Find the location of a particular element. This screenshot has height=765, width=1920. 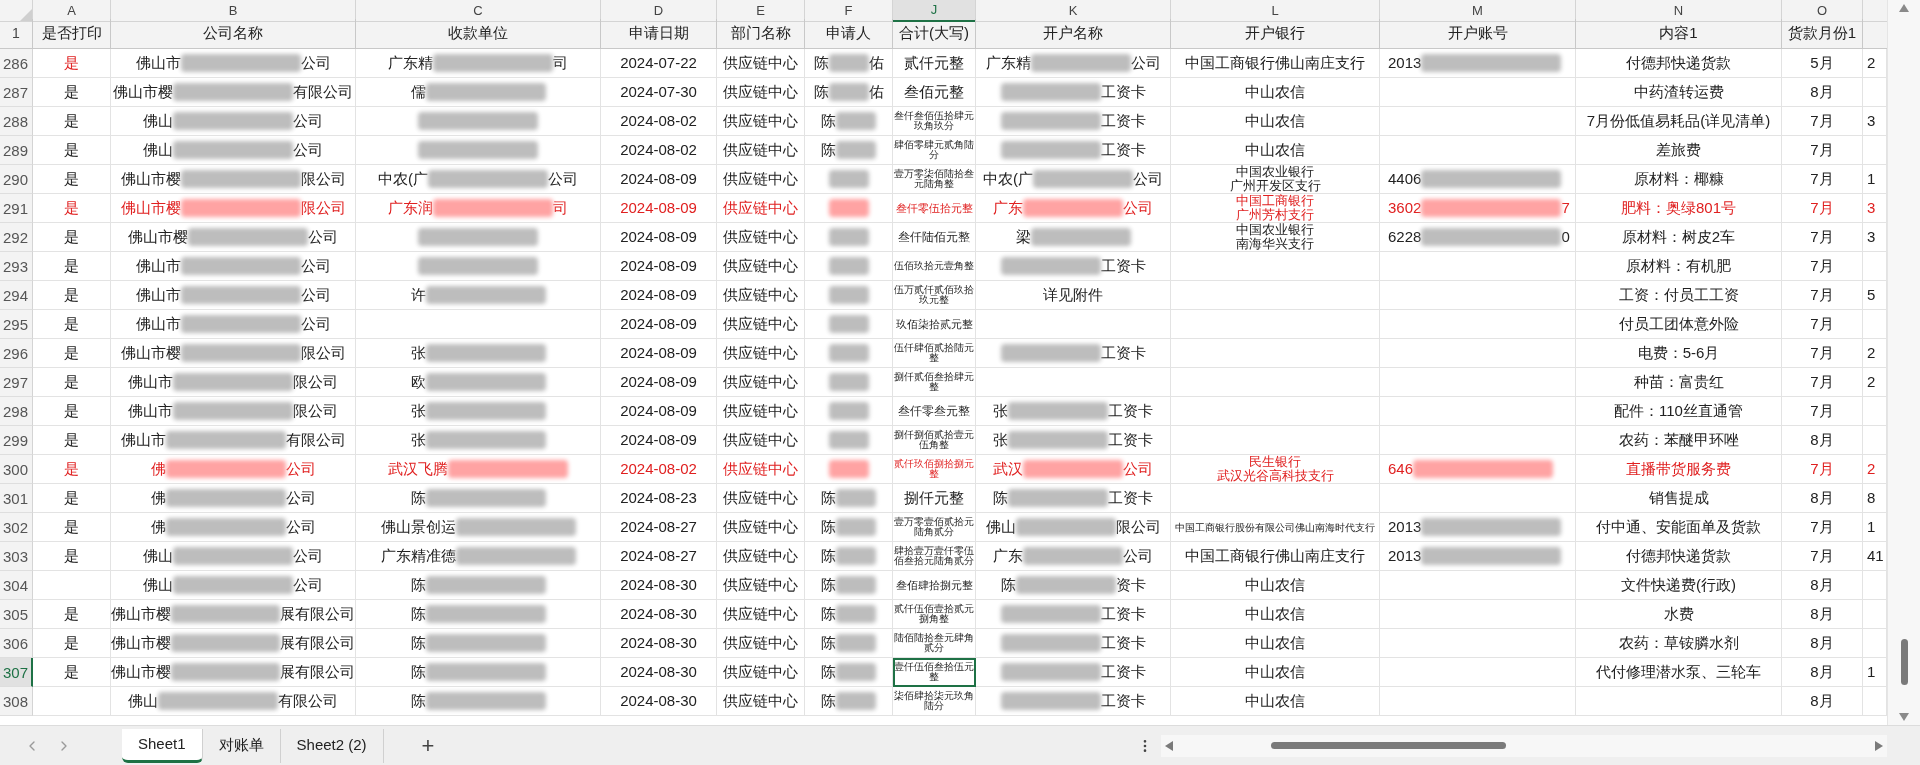

scroll-down-icon is located at coordinates (1904, 717).